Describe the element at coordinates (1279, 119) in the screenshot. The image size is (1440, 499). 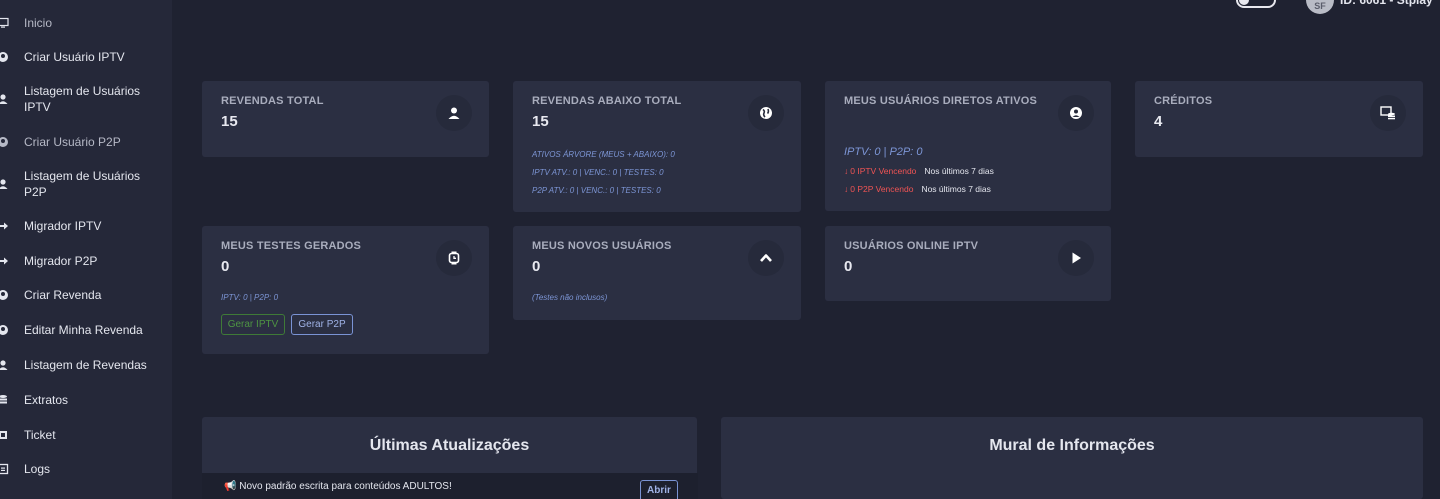
I see `card-creditos: CRÉDITOS 4` at that location.